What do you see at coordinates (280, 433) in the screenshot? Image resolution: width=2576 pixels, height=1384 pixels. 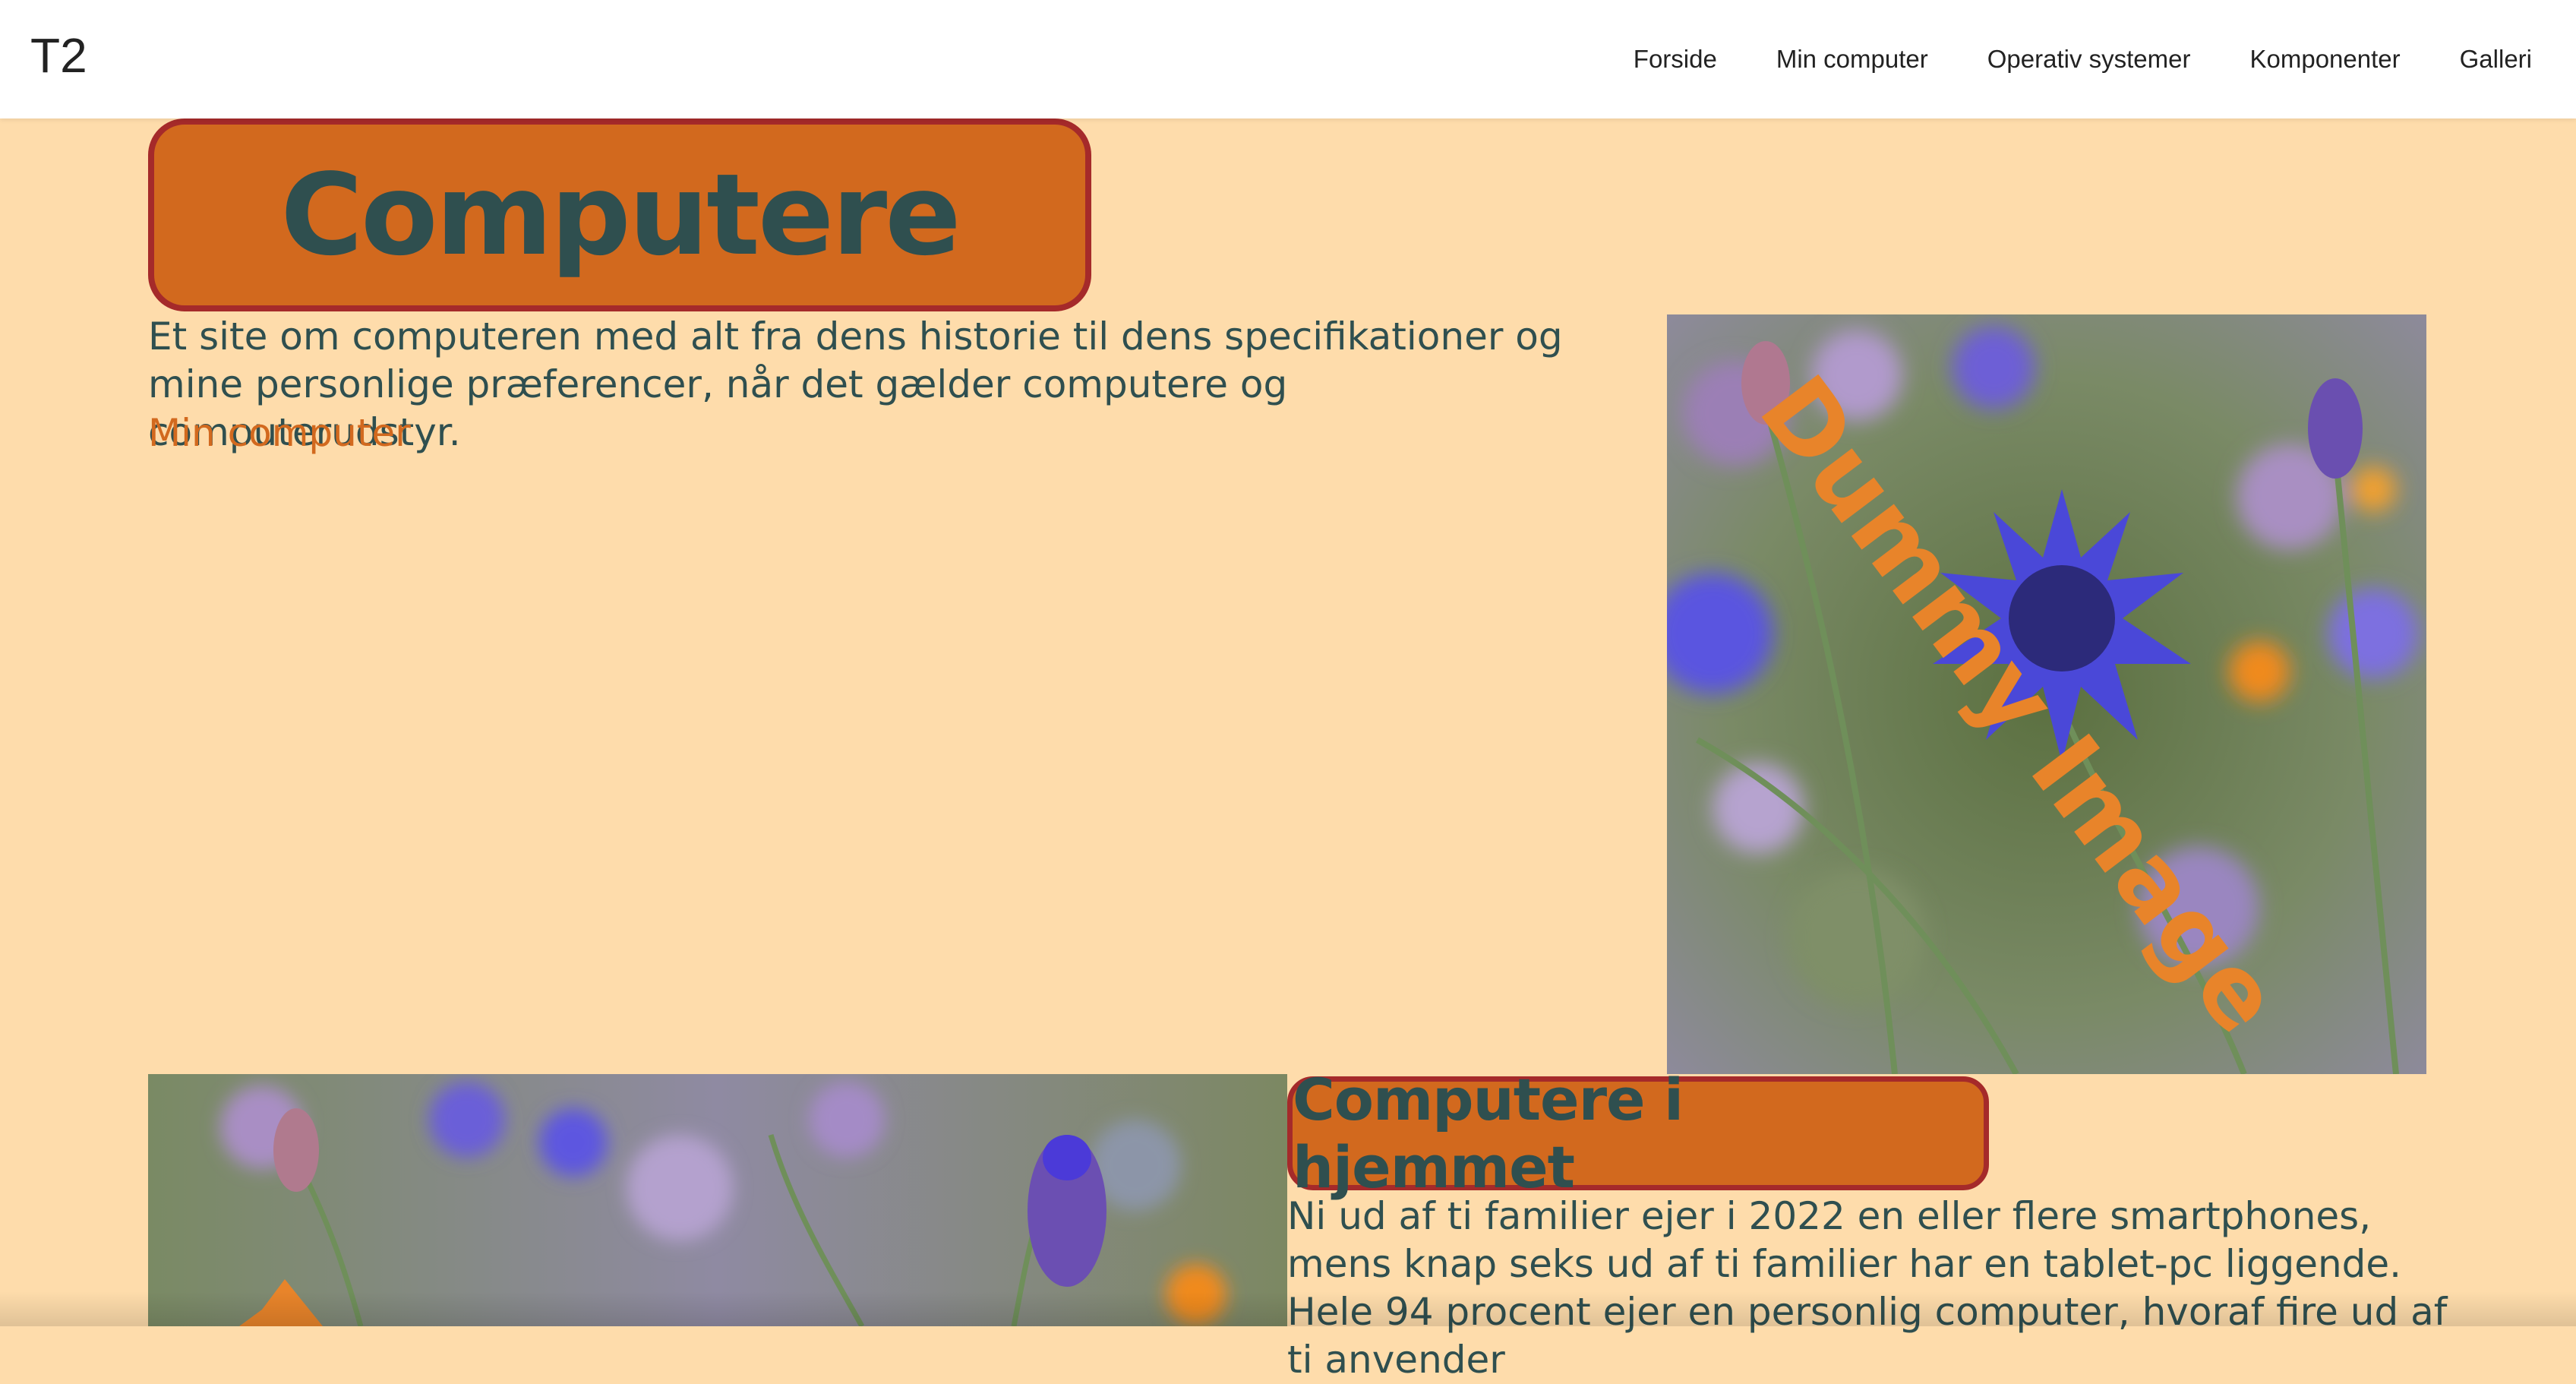 I see `min-computer-link: Min computer` at bounding box center [280, 433].